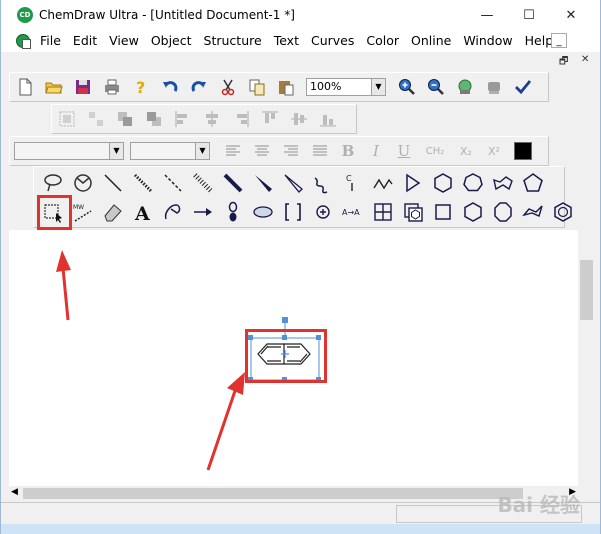 The image size is (601, 534). What do you see at coordinates (353, 183) in the screenshot?
I see `chain-icon: C` at bounding box center [353, 183].